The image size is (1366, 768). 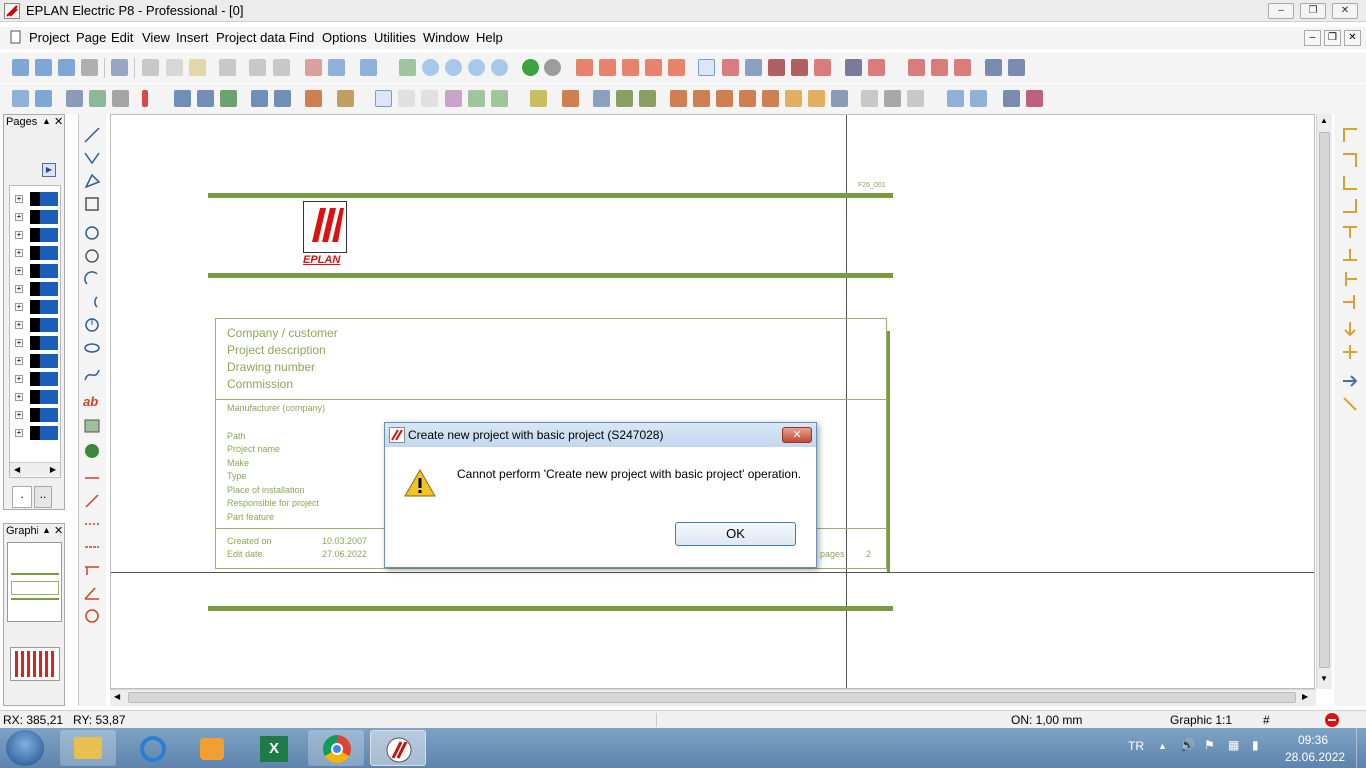 I want to click on arrow-right-icon, so click(x=1350, y=381).